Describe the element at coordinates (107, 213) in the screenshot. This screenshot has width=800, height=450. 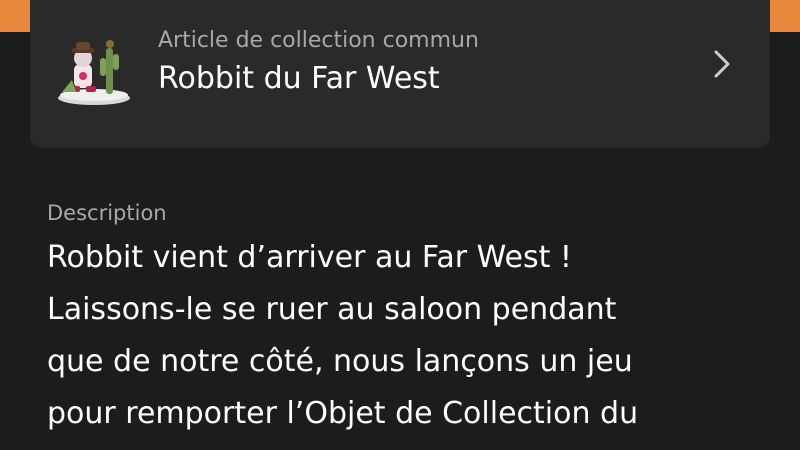
I see `description-label: Description` at that location.